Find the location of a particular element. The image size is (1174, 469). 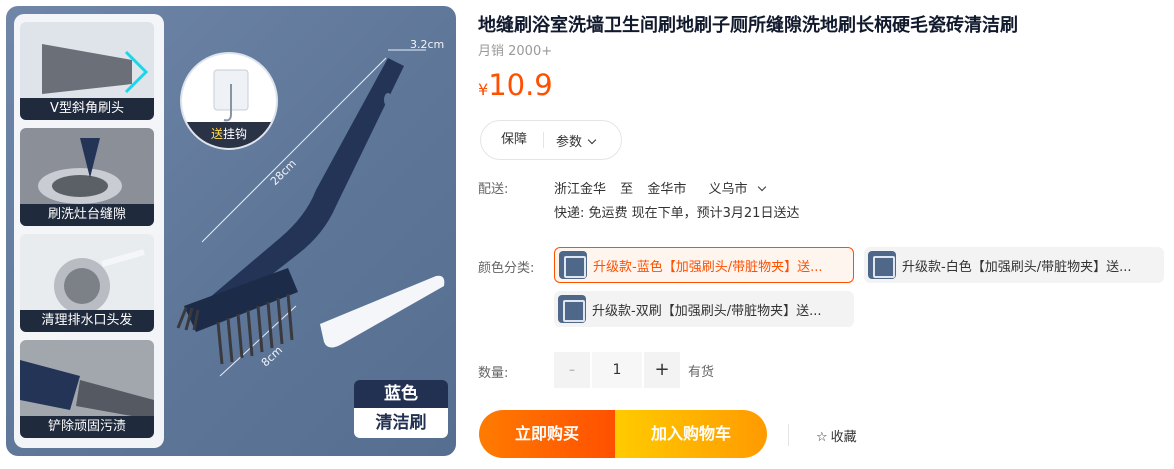

info-tabs: 保障 参数 is located at coordinates (551, 140).